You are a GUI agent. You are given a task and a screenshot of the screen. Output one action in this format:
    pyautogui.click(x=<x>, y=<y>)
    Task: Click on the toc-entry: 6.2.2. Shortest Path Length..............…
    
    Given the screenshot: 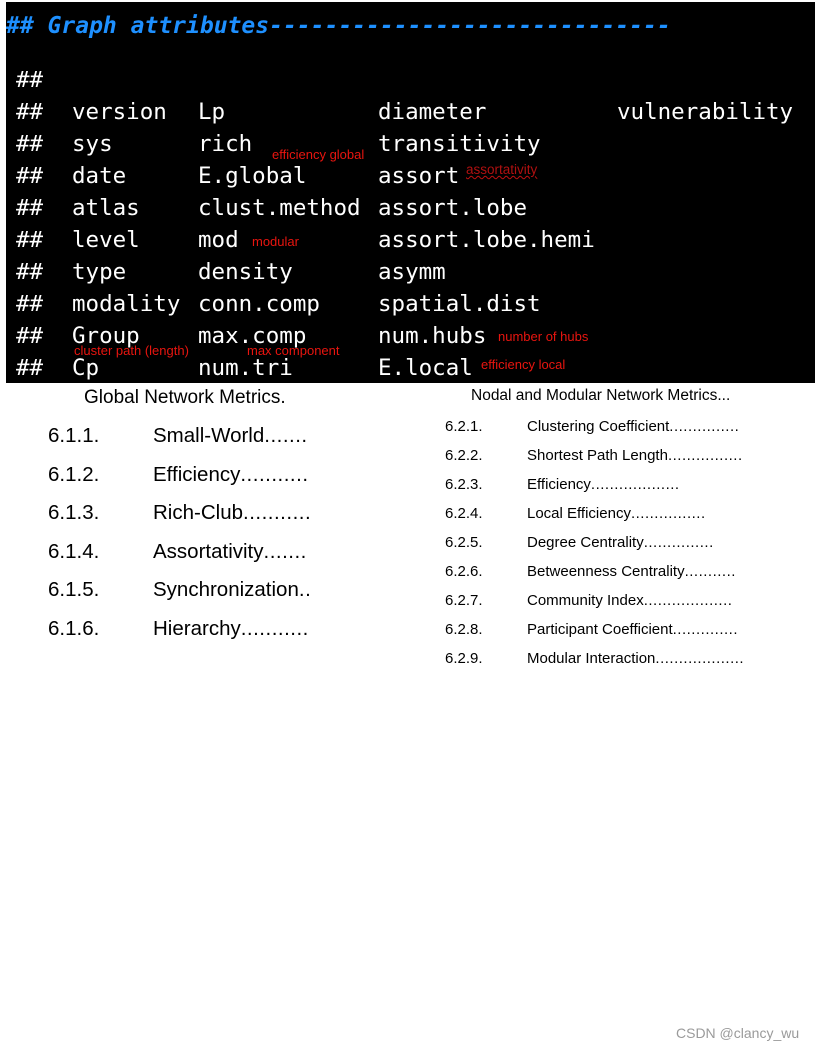 What is the action you would take?
    pyautogui.click(x=633, y=455)
    